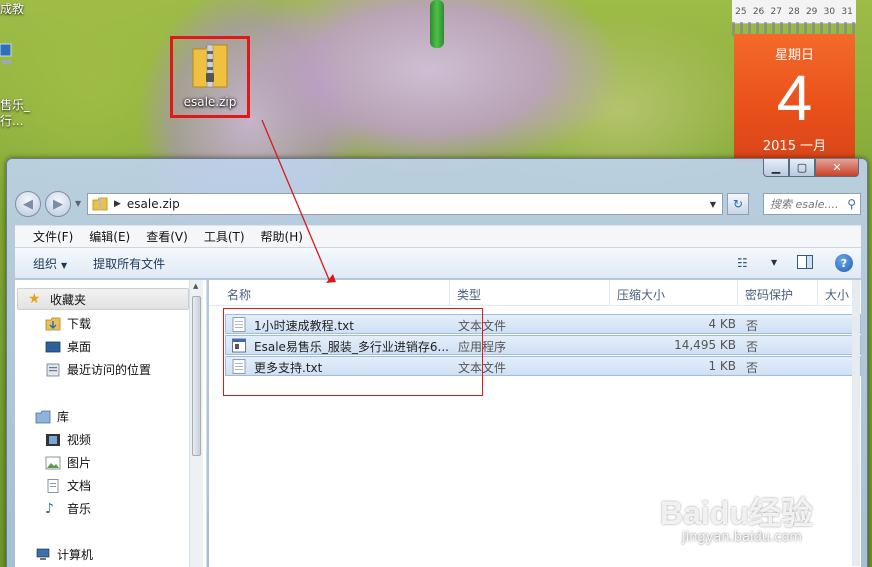 Image resolution: width=872 pixels, height=567 pixels. What do you see at coordinates (12, 8) in the screenshot?
I see `desktop-icon-label-partial: 成教` at bounding box center [12, 8].